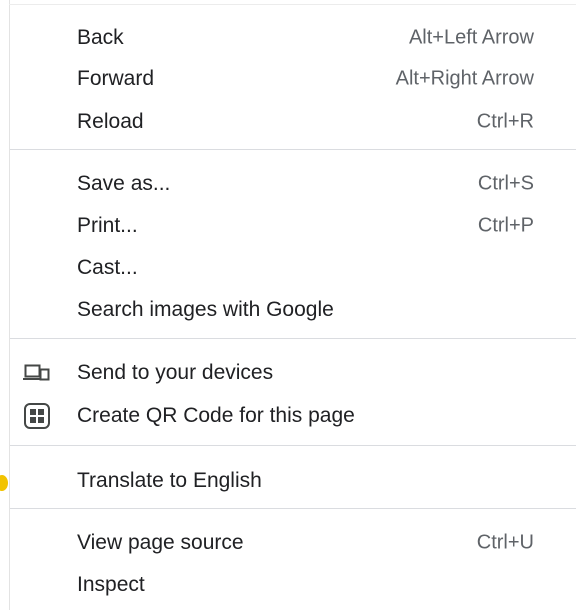 The height and width of the screenshot is (610, 576). What do you see at coordinates (110, 121) in the screenshot?
I see `menu-item-label: Reload` at bounding box center [110, 121].